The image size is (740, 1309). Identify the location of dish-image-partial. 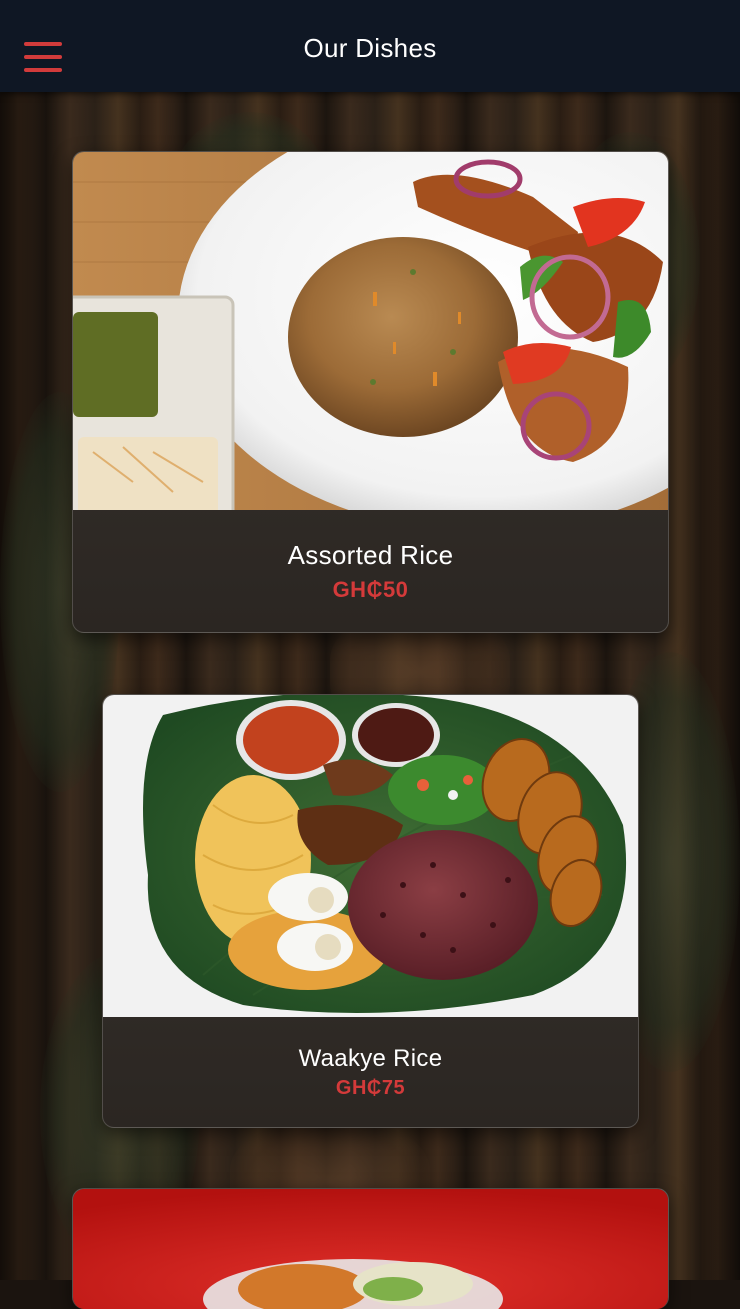
(370, 1249).